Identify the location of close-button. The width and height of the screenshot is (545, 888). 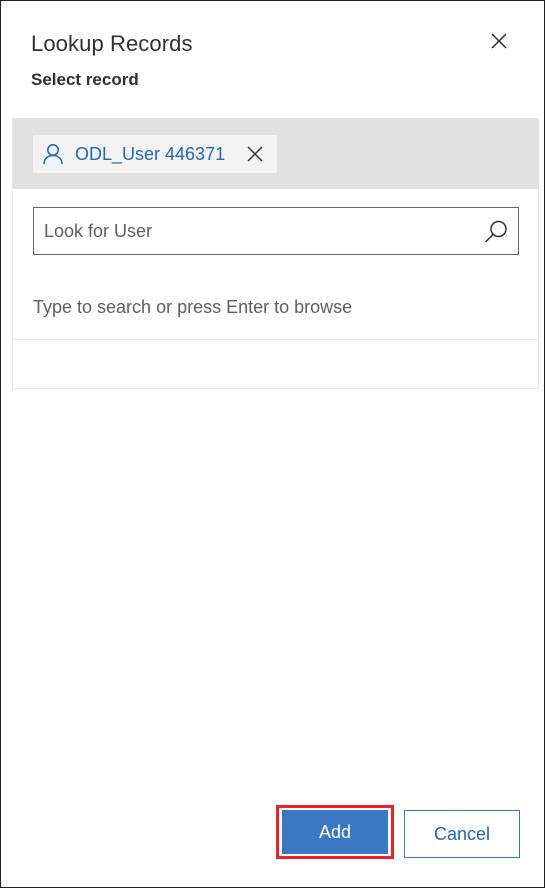
(499, 41).